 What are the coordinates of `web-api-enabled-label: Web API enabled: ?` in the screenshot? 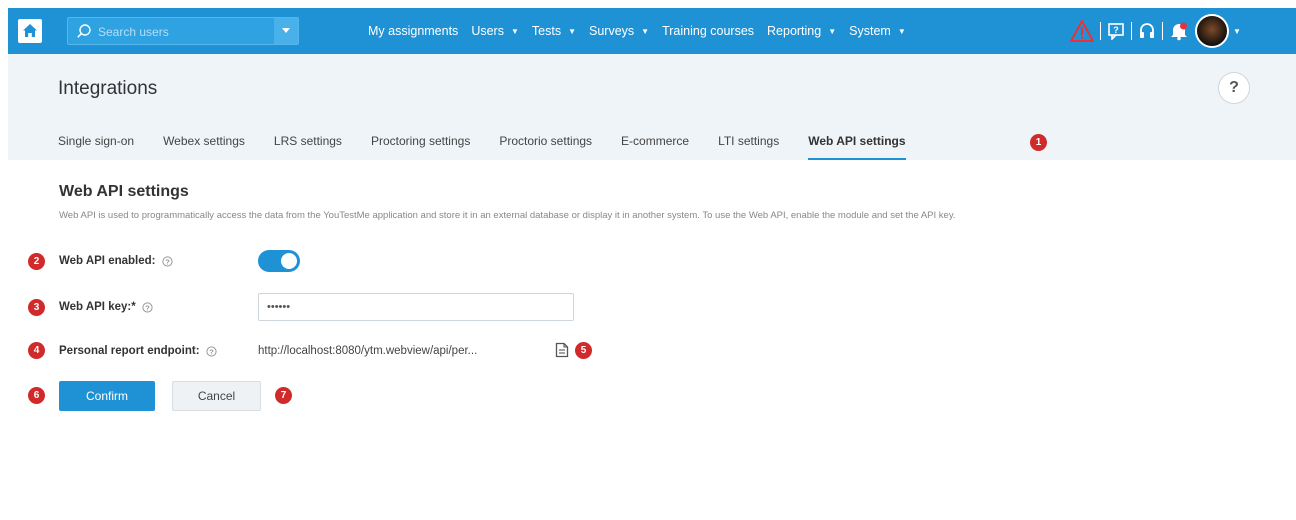 It's located at (116, 261).